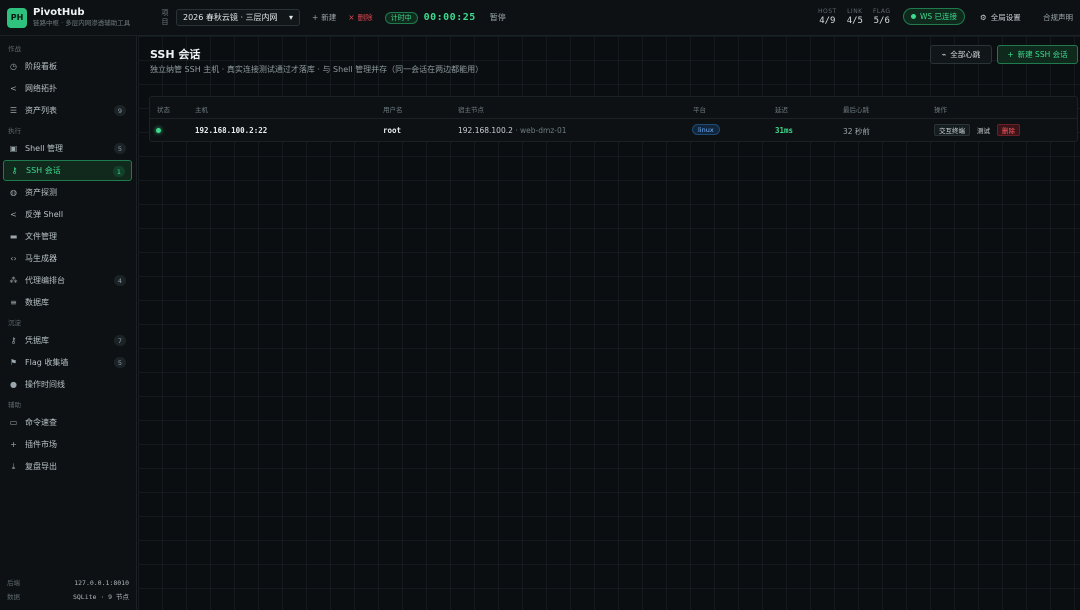  What do you see at coordinates (67, 280) in the screenshot?
I see `sidebar-item-proxy: ⁂ 代理编排台 4` at bounding box center [67, 280].